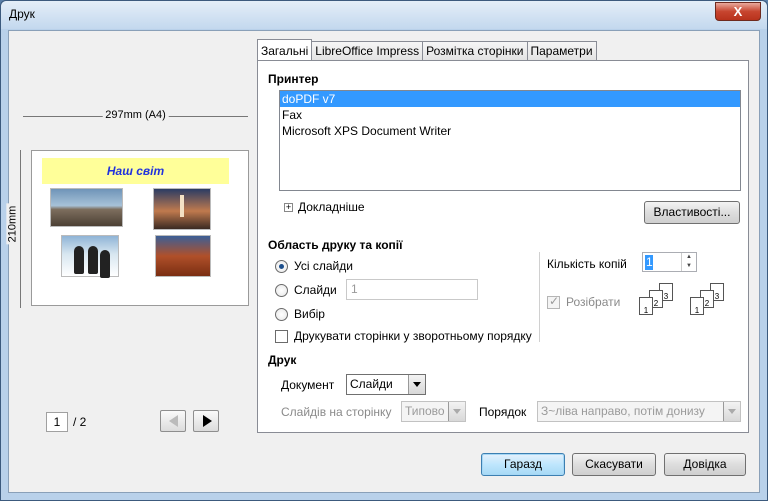 The image size is (768, 501). I want to click on preview-image-lighthouse, so click(182, 209).